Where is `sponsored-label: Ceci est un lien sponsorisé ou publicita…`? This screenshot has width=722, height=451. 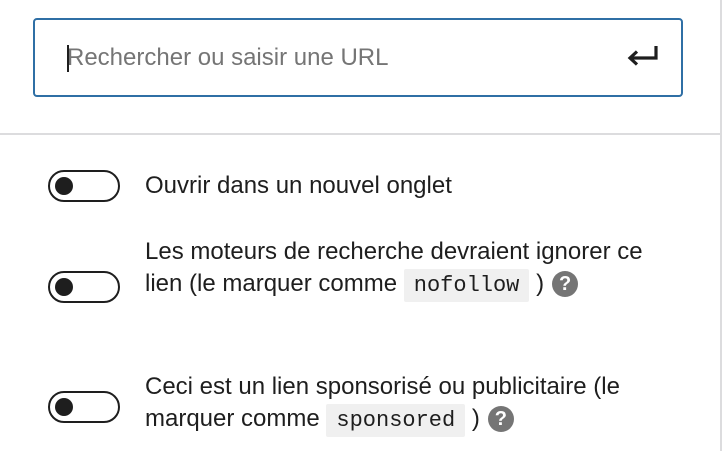
sponsored-label: Ceci est un lien sponsorisé ou publicita… is located at coordinates (415, 404).